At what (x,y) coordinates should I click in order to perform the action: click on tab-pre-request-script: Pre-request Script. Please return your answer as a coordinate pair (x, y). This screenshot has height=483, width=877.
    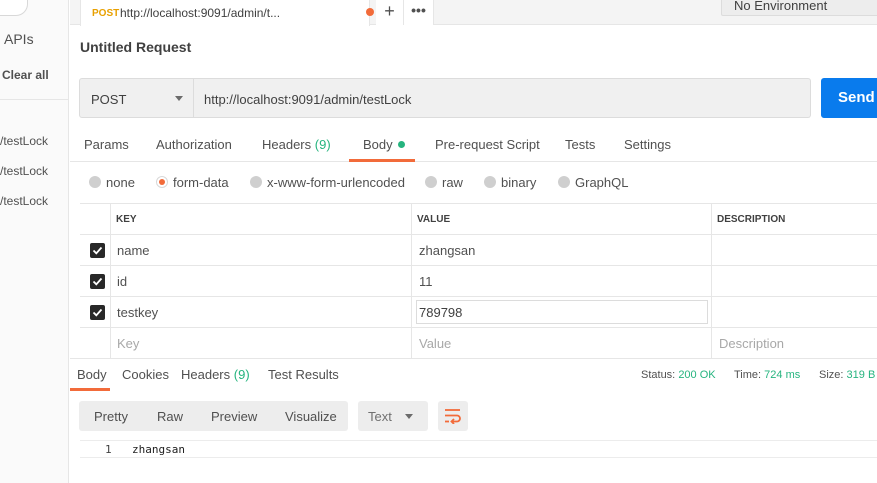
    Looking at the image, I should click on (487, 144).